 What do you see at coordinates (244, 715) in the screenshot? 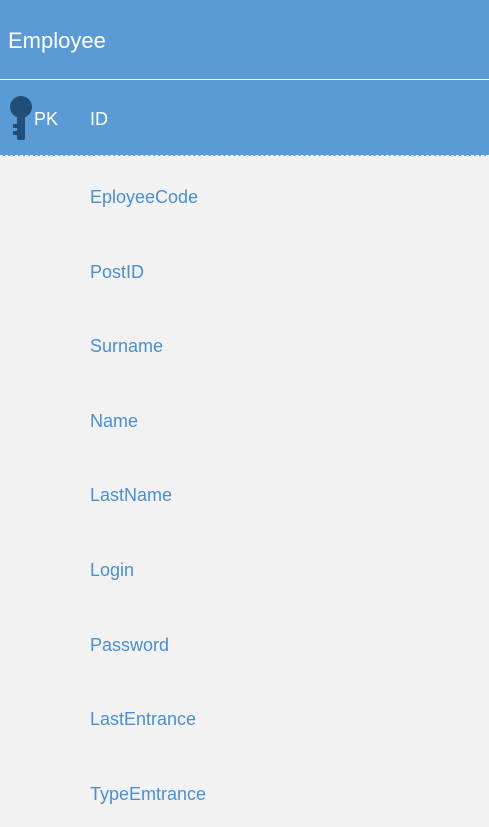
I see `attribute-row: LastEntrance` at bounding box center [244, 715].